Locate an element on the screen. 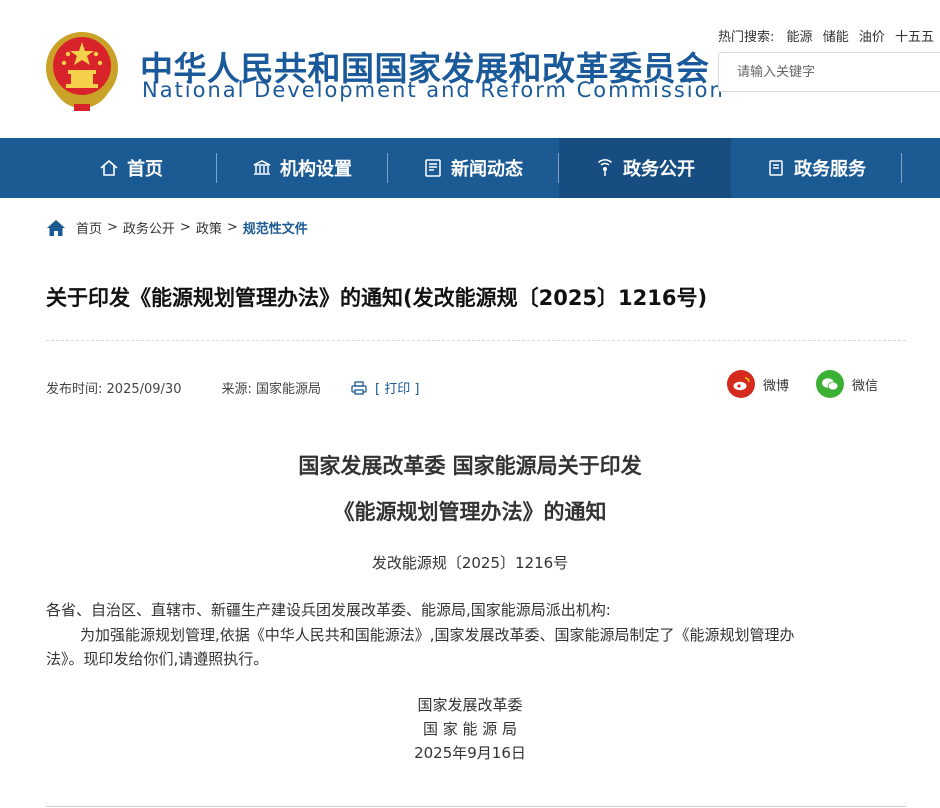 This screenshot has height=808, width=940. hot-search: 热门搜索: 能源 储能 油价 十五五 is located at coordinates (826, 35).